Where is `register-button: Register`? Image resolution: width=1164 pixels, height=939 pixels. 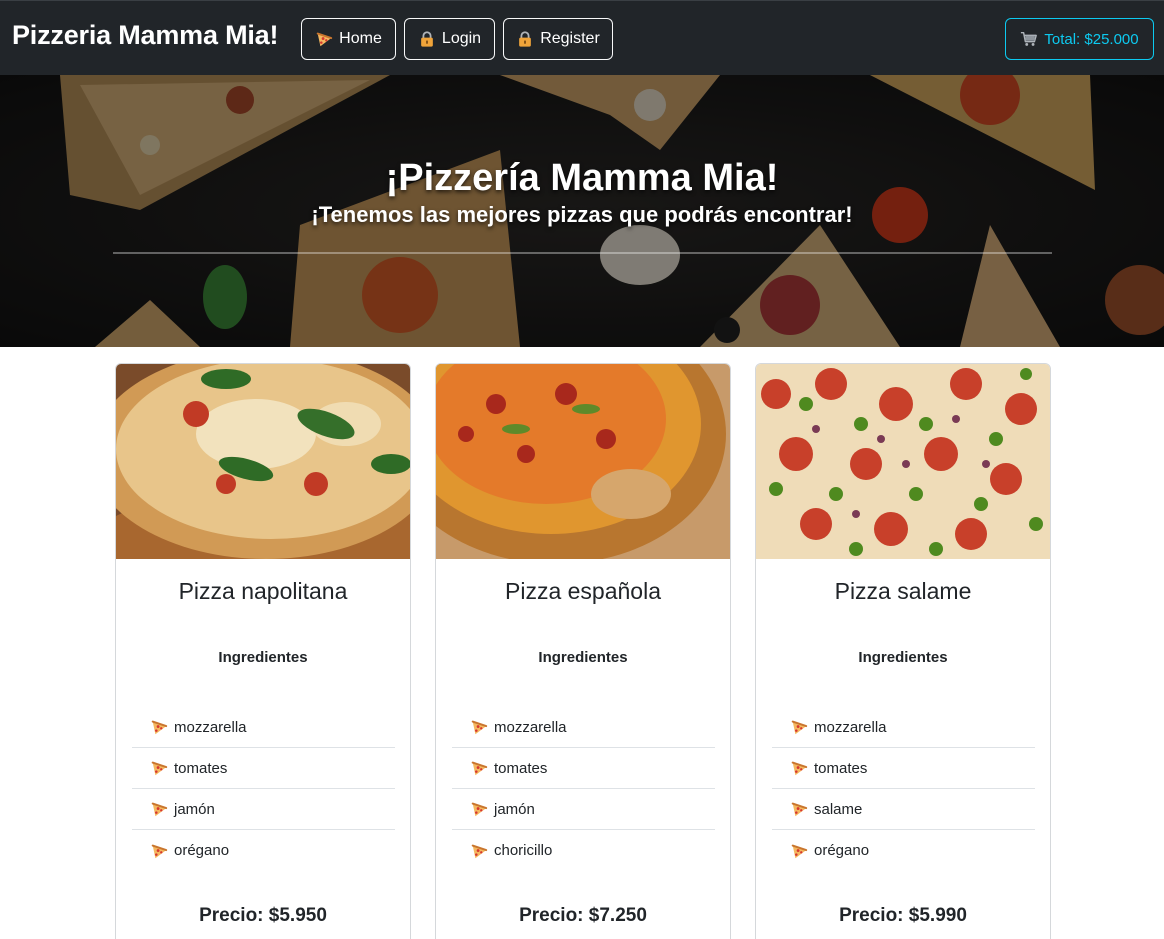 register-button: Register is located at coordinates (558, 39).